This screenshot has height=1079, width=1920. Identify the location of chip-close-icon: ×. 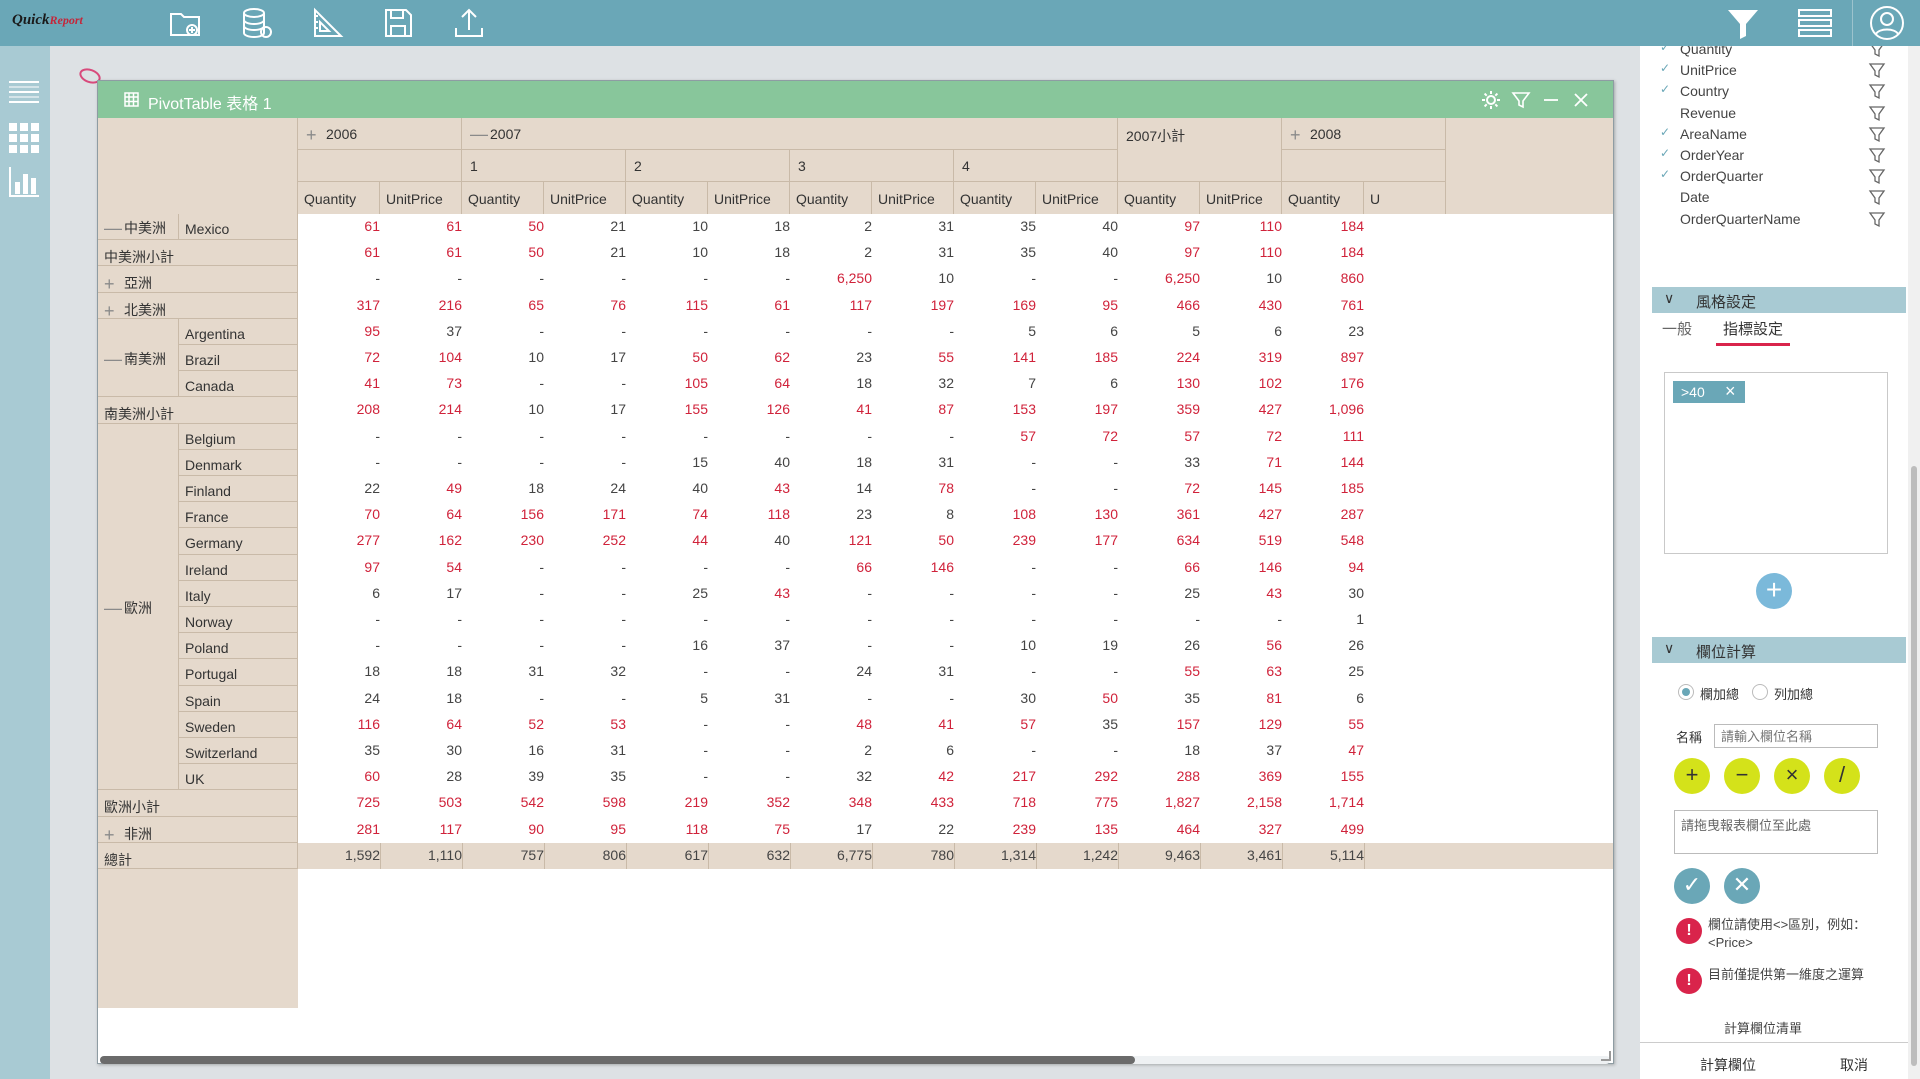
(1730, 391).